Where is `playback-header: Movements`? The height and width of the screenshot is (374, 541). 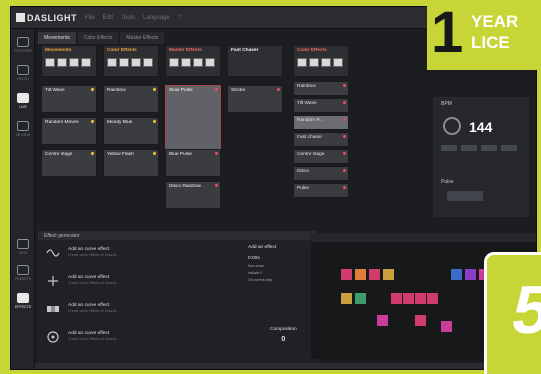
playback-header: Movements is located at coordinates (69, 61).